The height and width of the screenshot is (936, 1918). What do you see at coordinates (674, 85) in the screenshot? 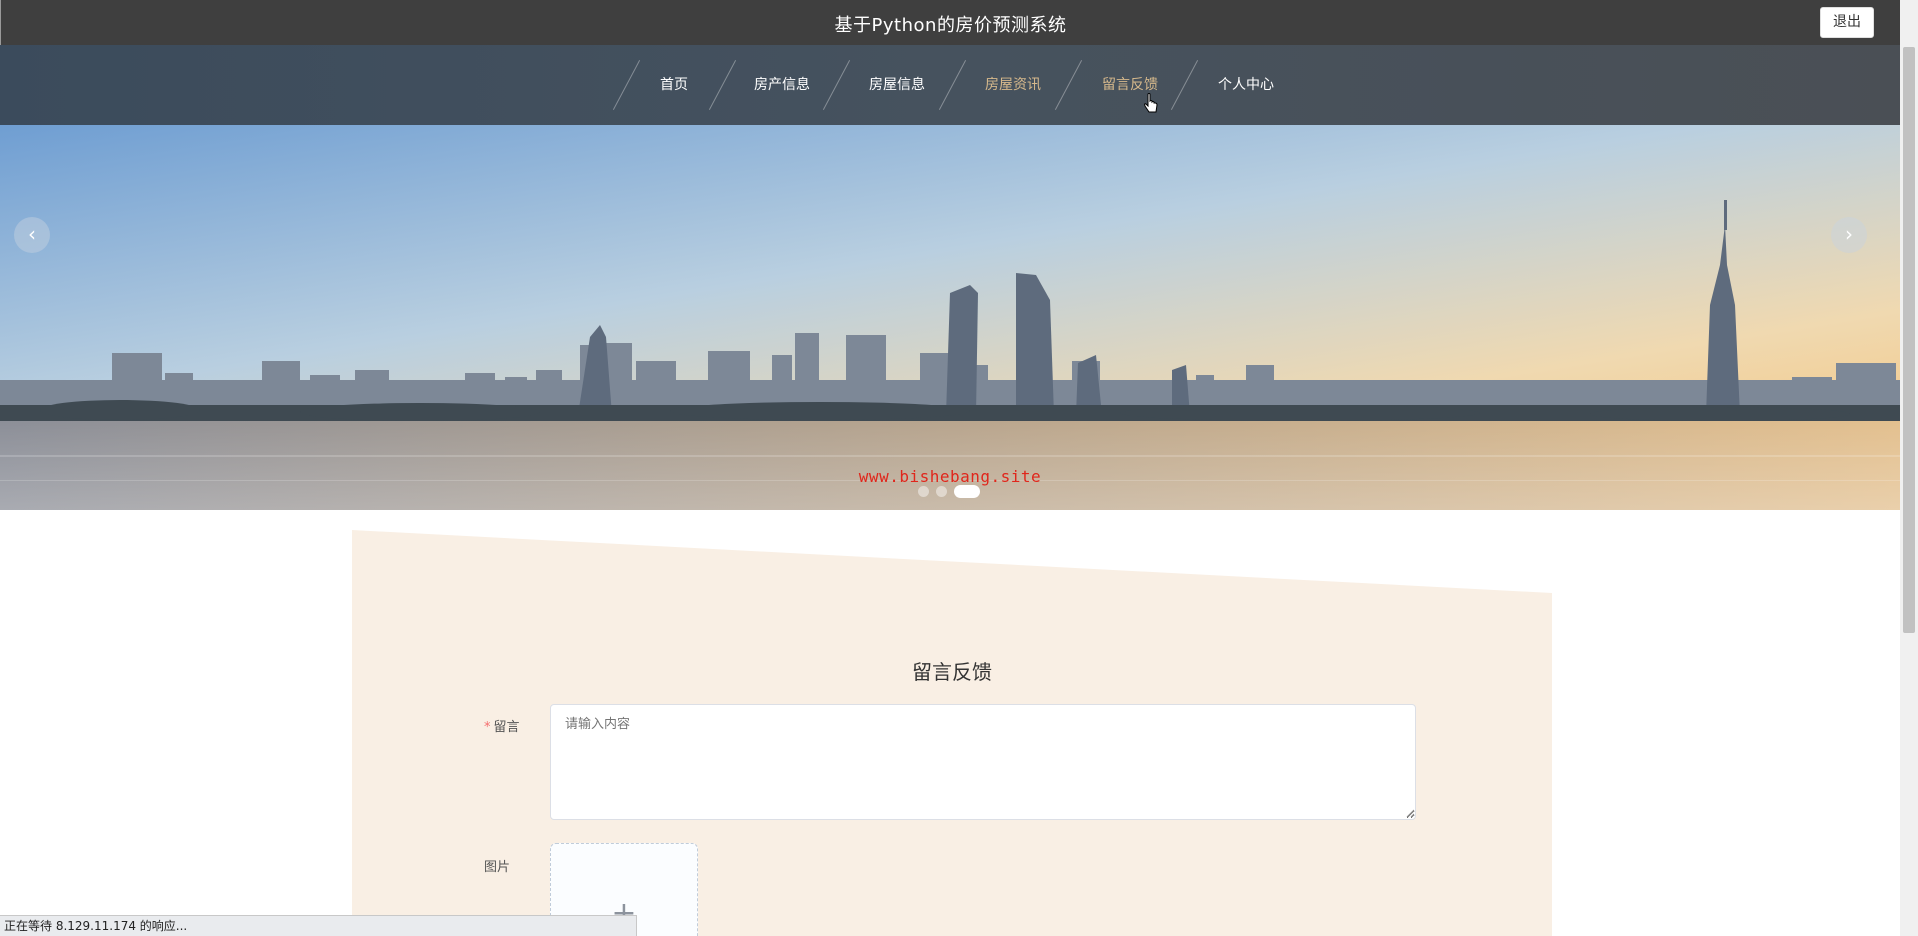
I see `nav-item-home: 首页` at bounding box center [674, 85].